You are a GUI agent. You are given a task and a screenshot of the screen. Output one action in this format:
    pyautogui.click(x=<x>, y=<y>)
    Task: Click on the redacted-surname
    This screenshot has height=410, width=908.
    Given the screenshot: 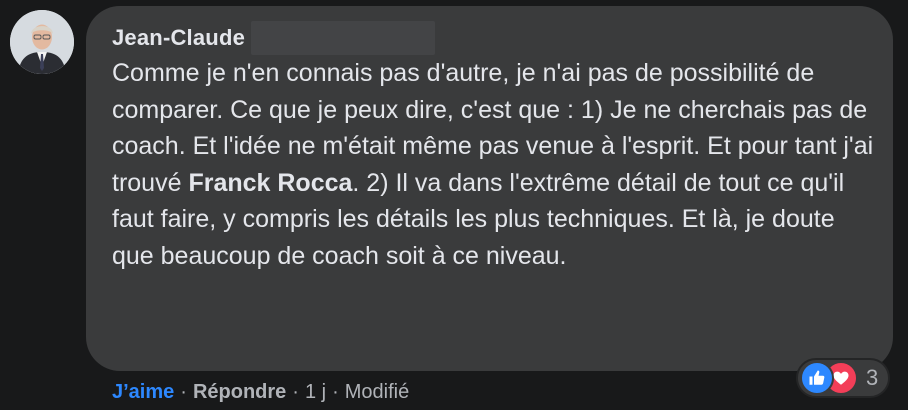 What is the action you would take?
    pyautogui.click(x=343, y=38)
    